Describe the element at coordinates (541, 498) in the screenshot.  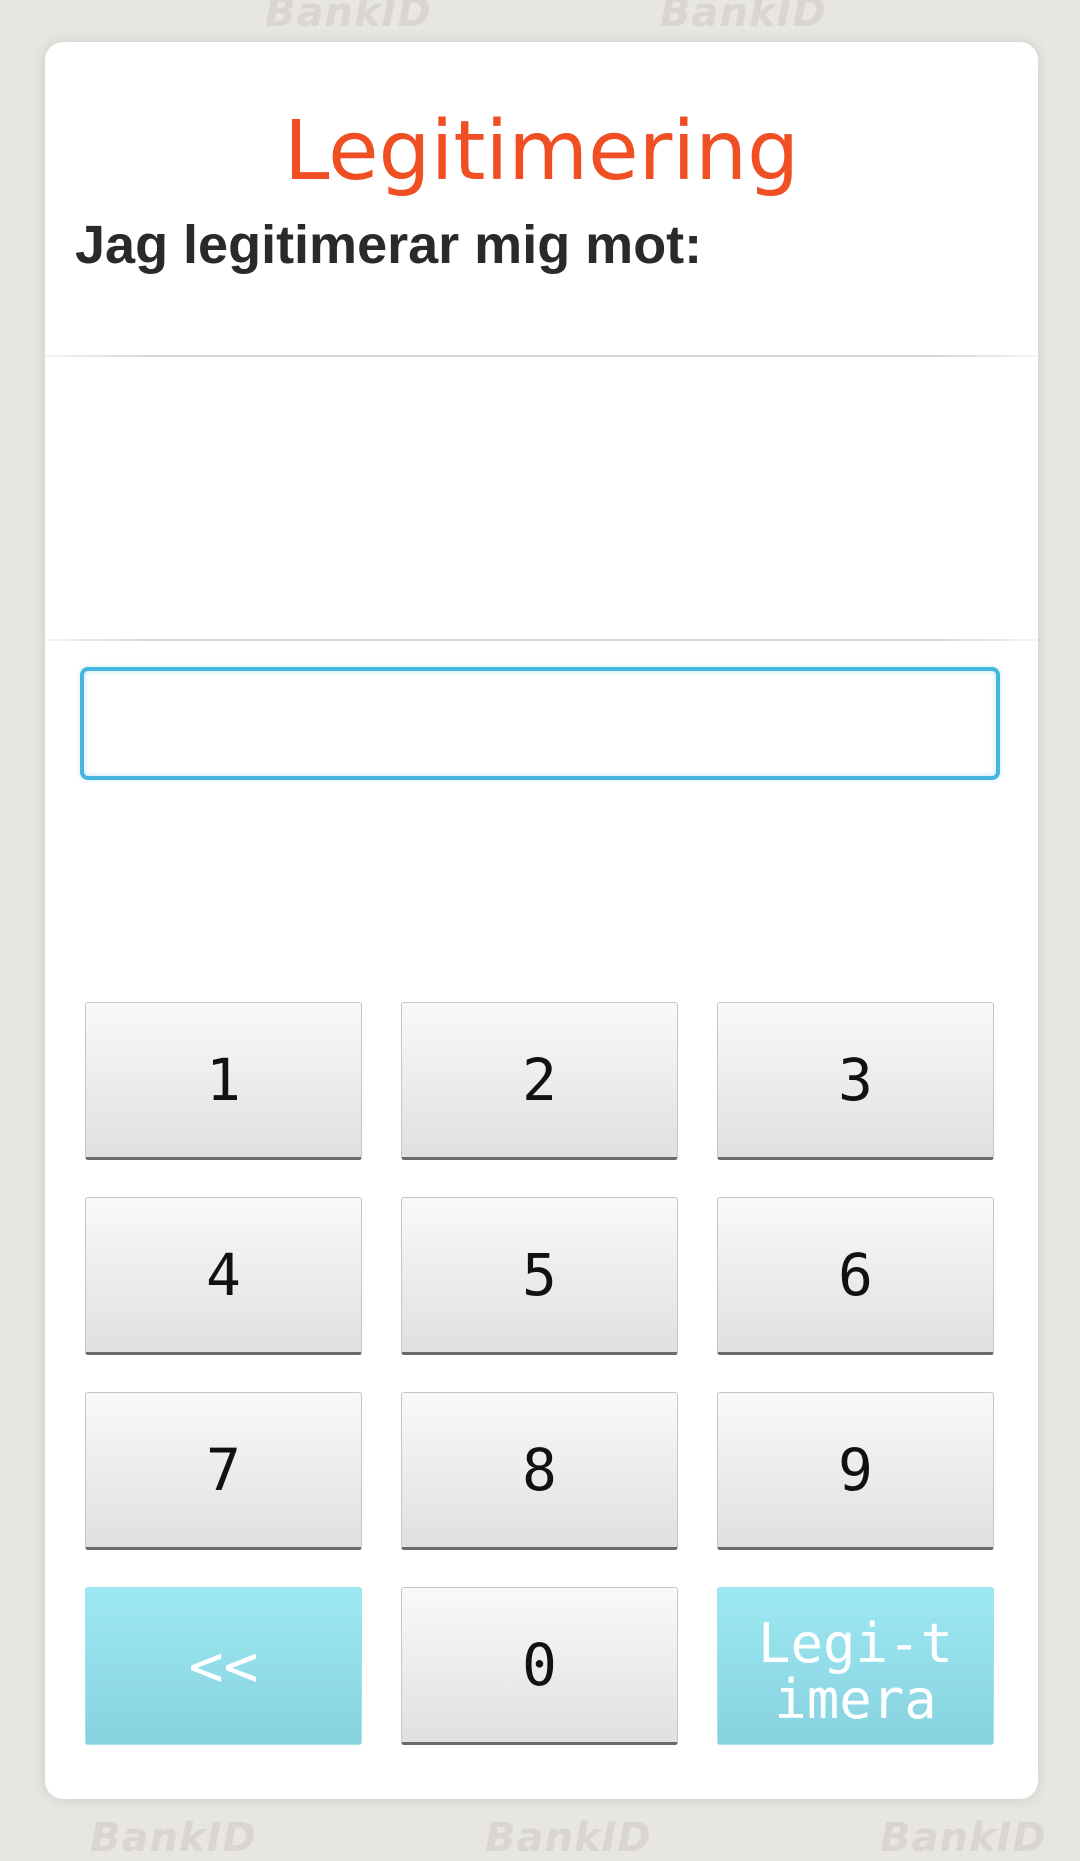
I see `message-area` at that location.